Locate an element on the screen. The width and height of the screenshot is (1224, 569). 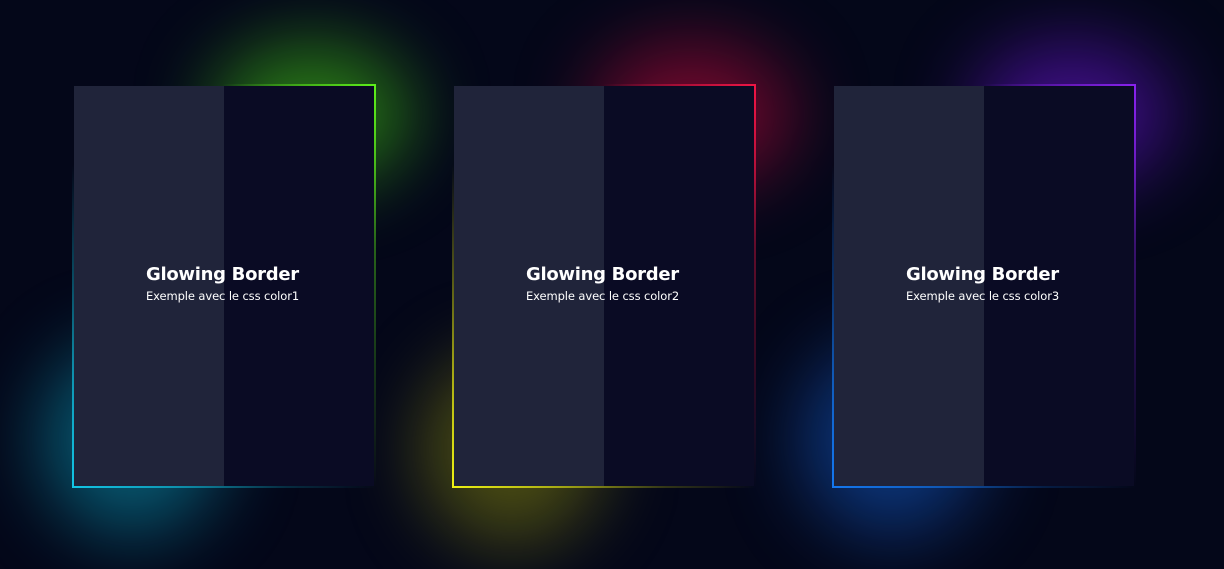
card-subtitle: Exemple avec le css color1 is located at coordinates (223, 296).